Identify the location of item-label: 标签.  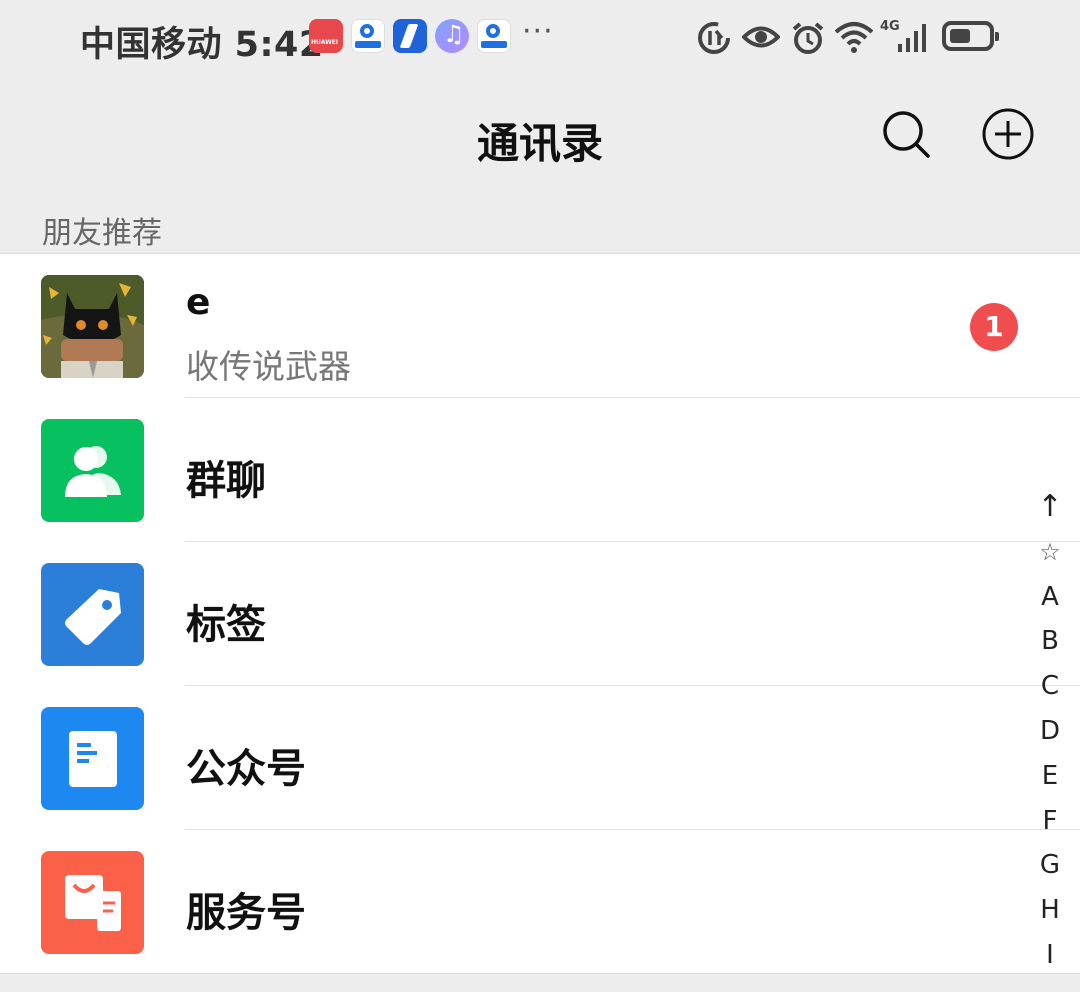
(226, 625).